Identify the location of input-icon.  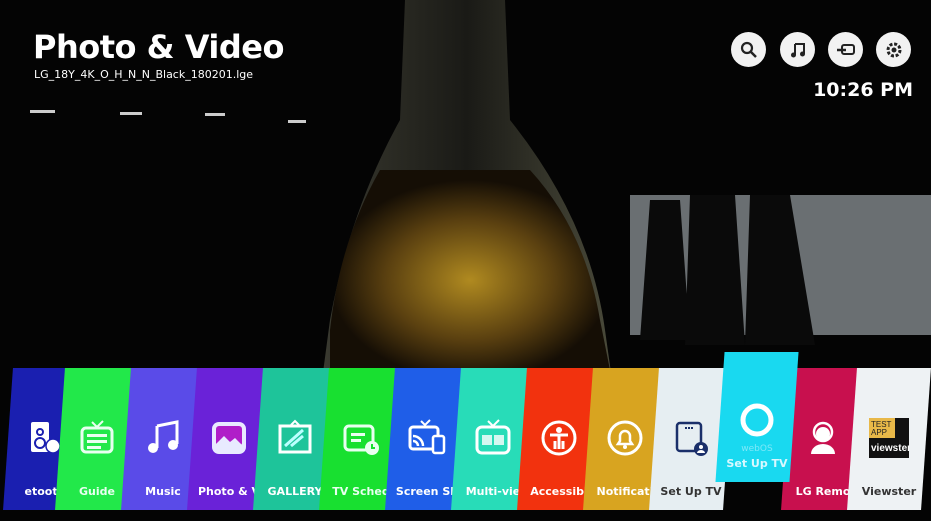
(845, 49).